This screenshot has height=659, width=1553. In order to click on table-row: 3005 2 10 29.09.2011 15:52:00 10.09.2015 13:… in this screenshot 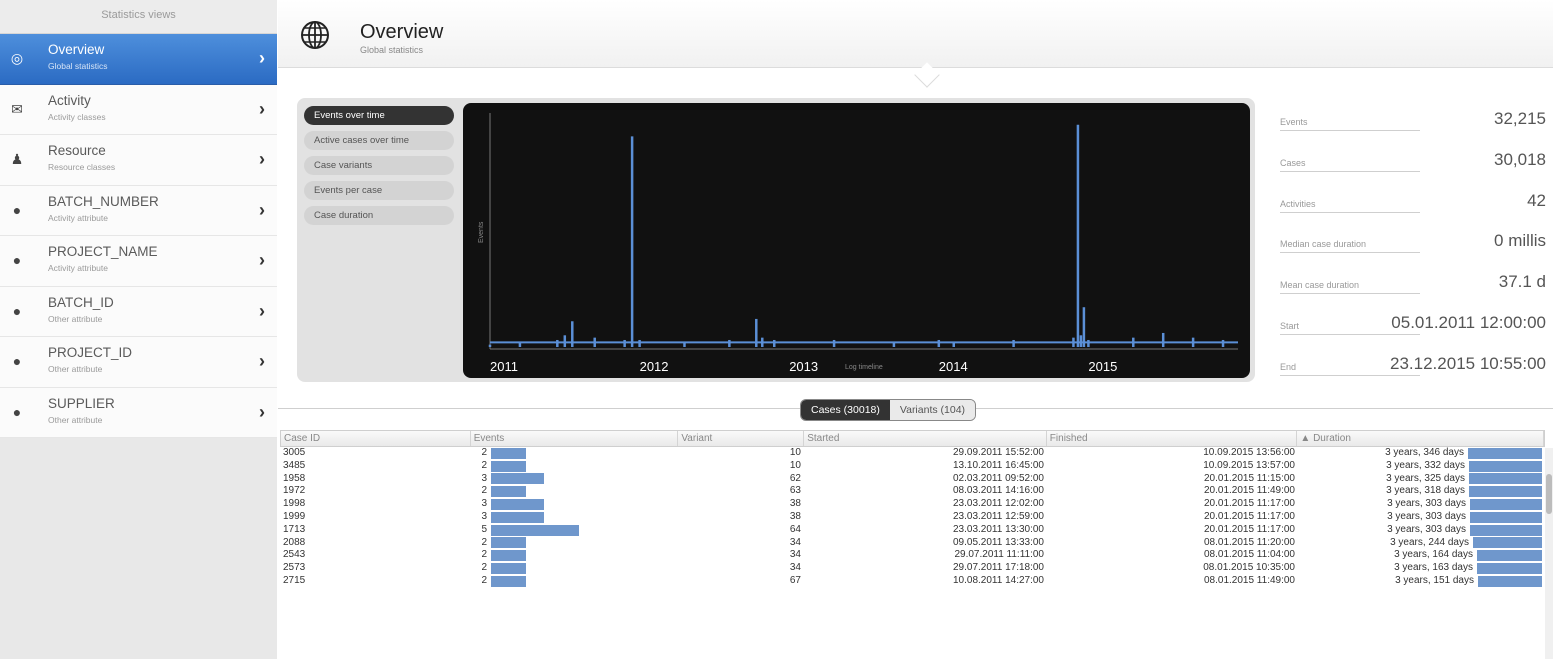, I will do `click(912, 453)`.